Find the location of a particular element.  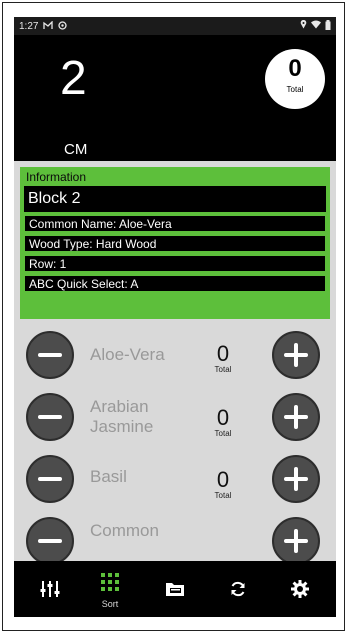

adjust-icon is located at coordinates (50, 592).